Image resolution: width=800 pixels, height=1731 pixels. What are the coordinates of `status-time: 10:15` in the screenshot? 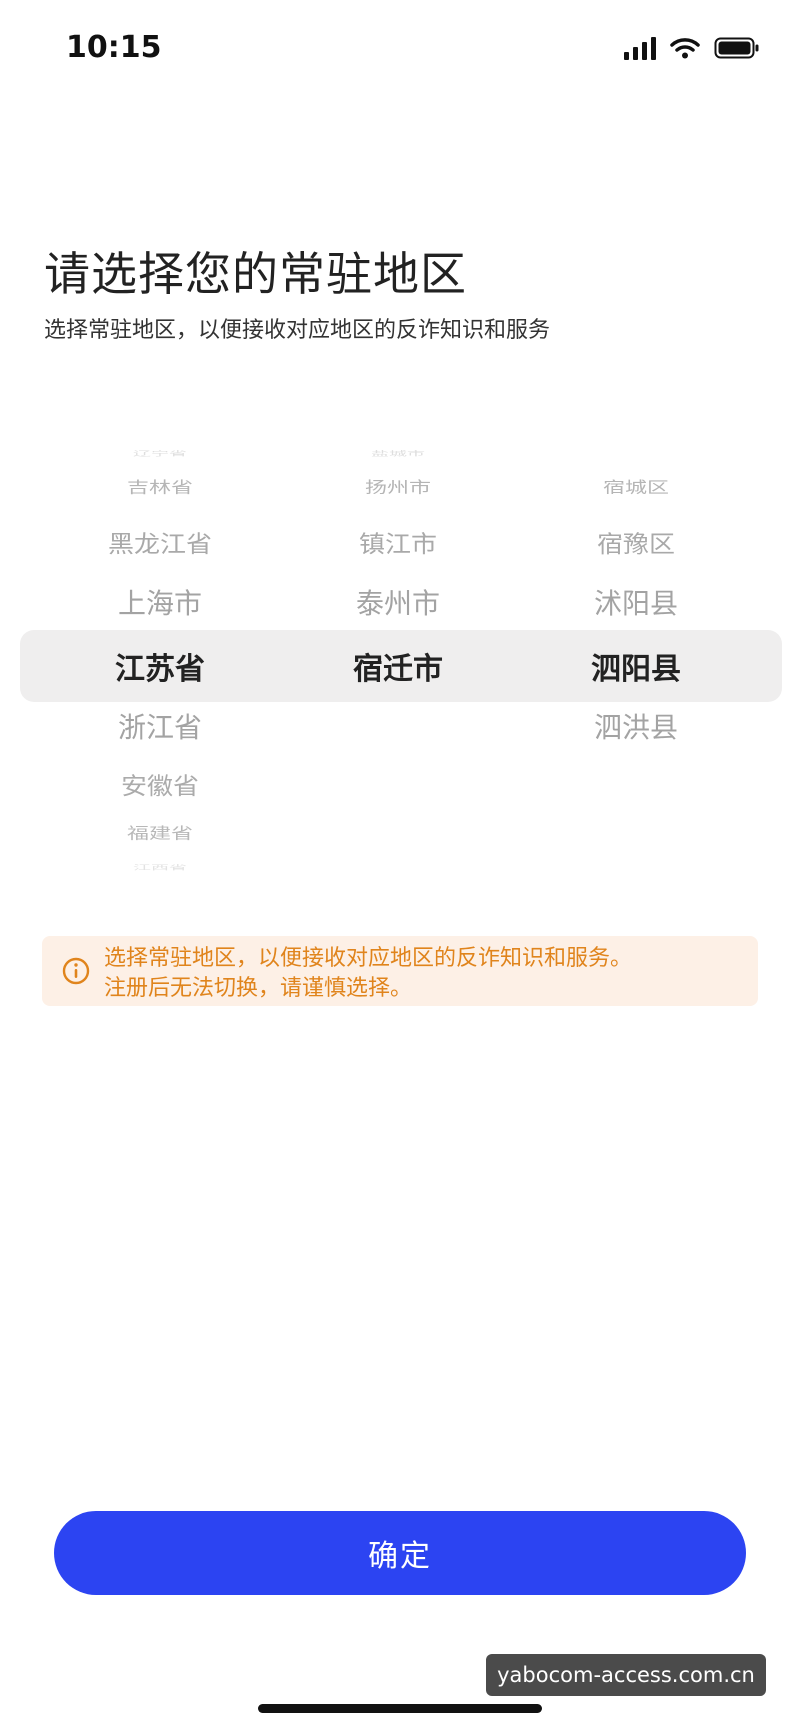 It's located at (114, 47).